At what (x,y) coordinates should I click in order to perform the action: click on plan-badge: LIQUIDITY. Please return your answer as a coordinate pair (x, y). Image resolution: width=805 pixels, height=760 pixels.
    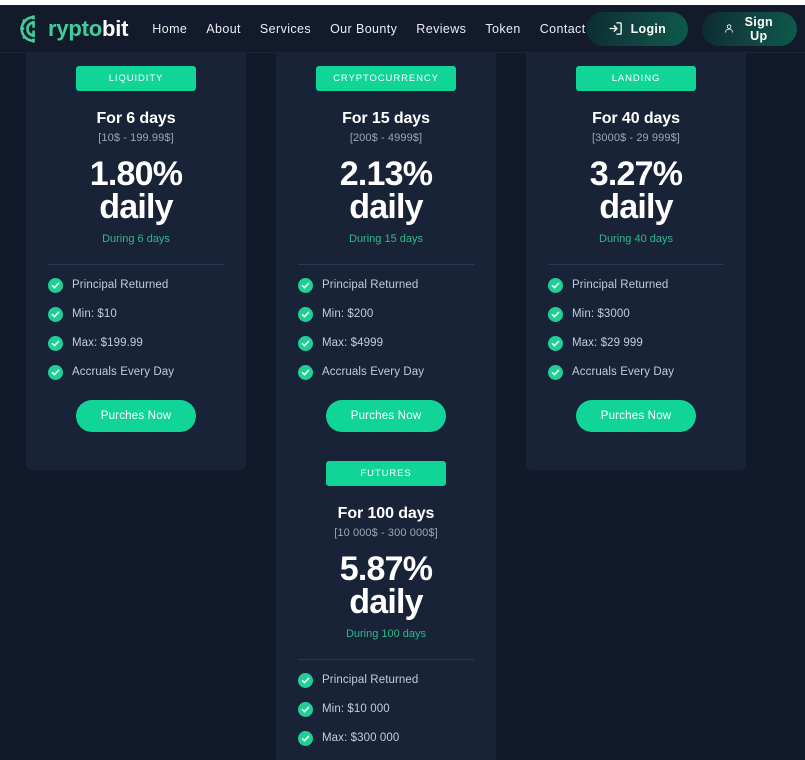
    Looking at the image, I should click on (136, 78).